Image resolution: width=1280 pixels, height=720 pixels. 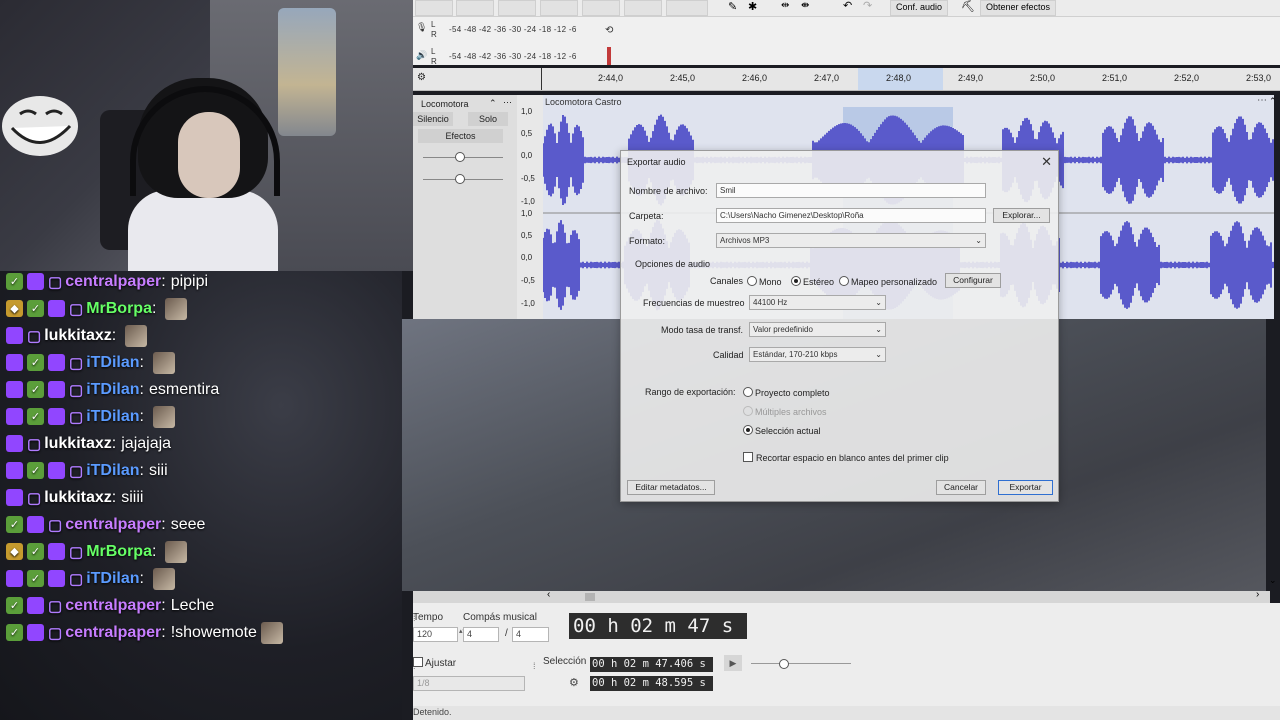 I want to click on quality-select: Estándar, 170-210 kbps ⌄, so click(x=817, y=354).